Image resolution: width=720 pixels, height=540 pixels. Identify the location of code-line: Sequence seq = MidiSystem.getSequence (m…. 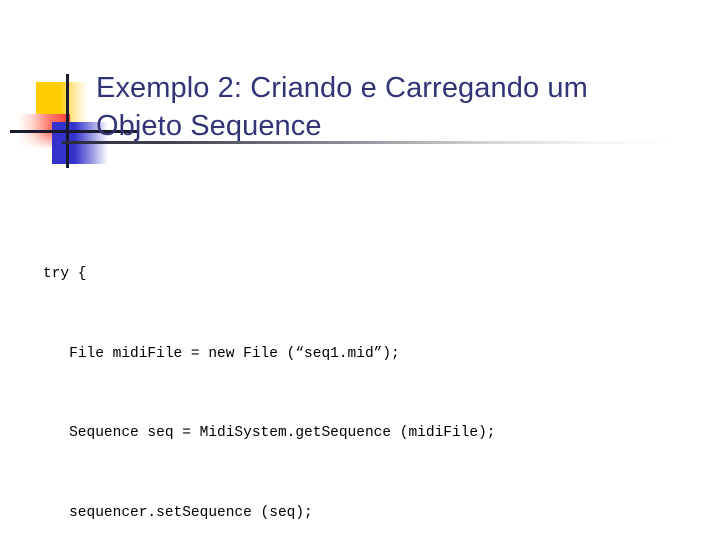
(269, 433).